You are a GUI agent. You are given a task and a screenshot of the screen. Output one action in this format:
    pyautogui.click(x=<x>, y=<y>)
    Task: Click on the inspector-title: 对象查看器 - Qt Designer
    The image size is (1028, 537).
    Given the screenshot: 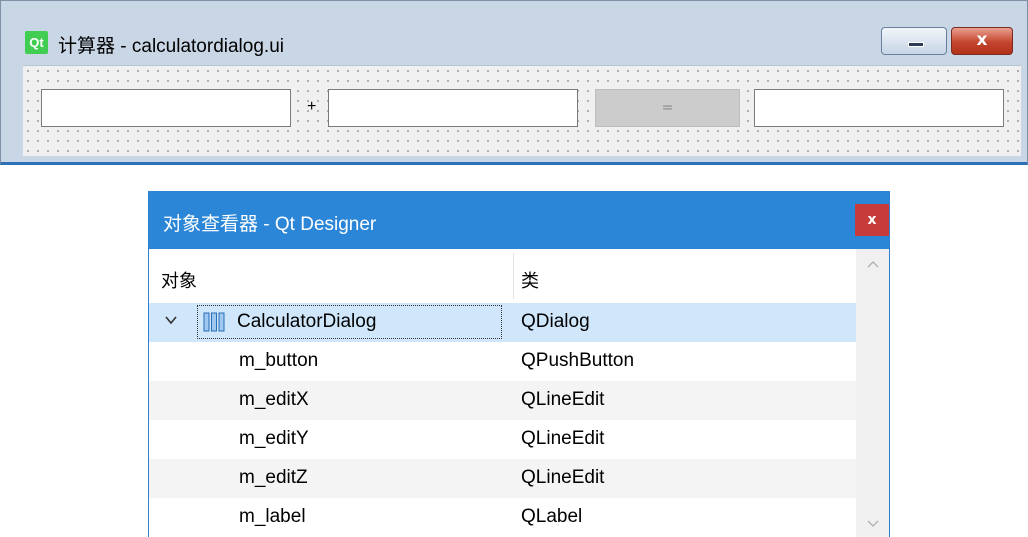 What is the action you would take?
    pyautogui.click(x=270, y=224)
    